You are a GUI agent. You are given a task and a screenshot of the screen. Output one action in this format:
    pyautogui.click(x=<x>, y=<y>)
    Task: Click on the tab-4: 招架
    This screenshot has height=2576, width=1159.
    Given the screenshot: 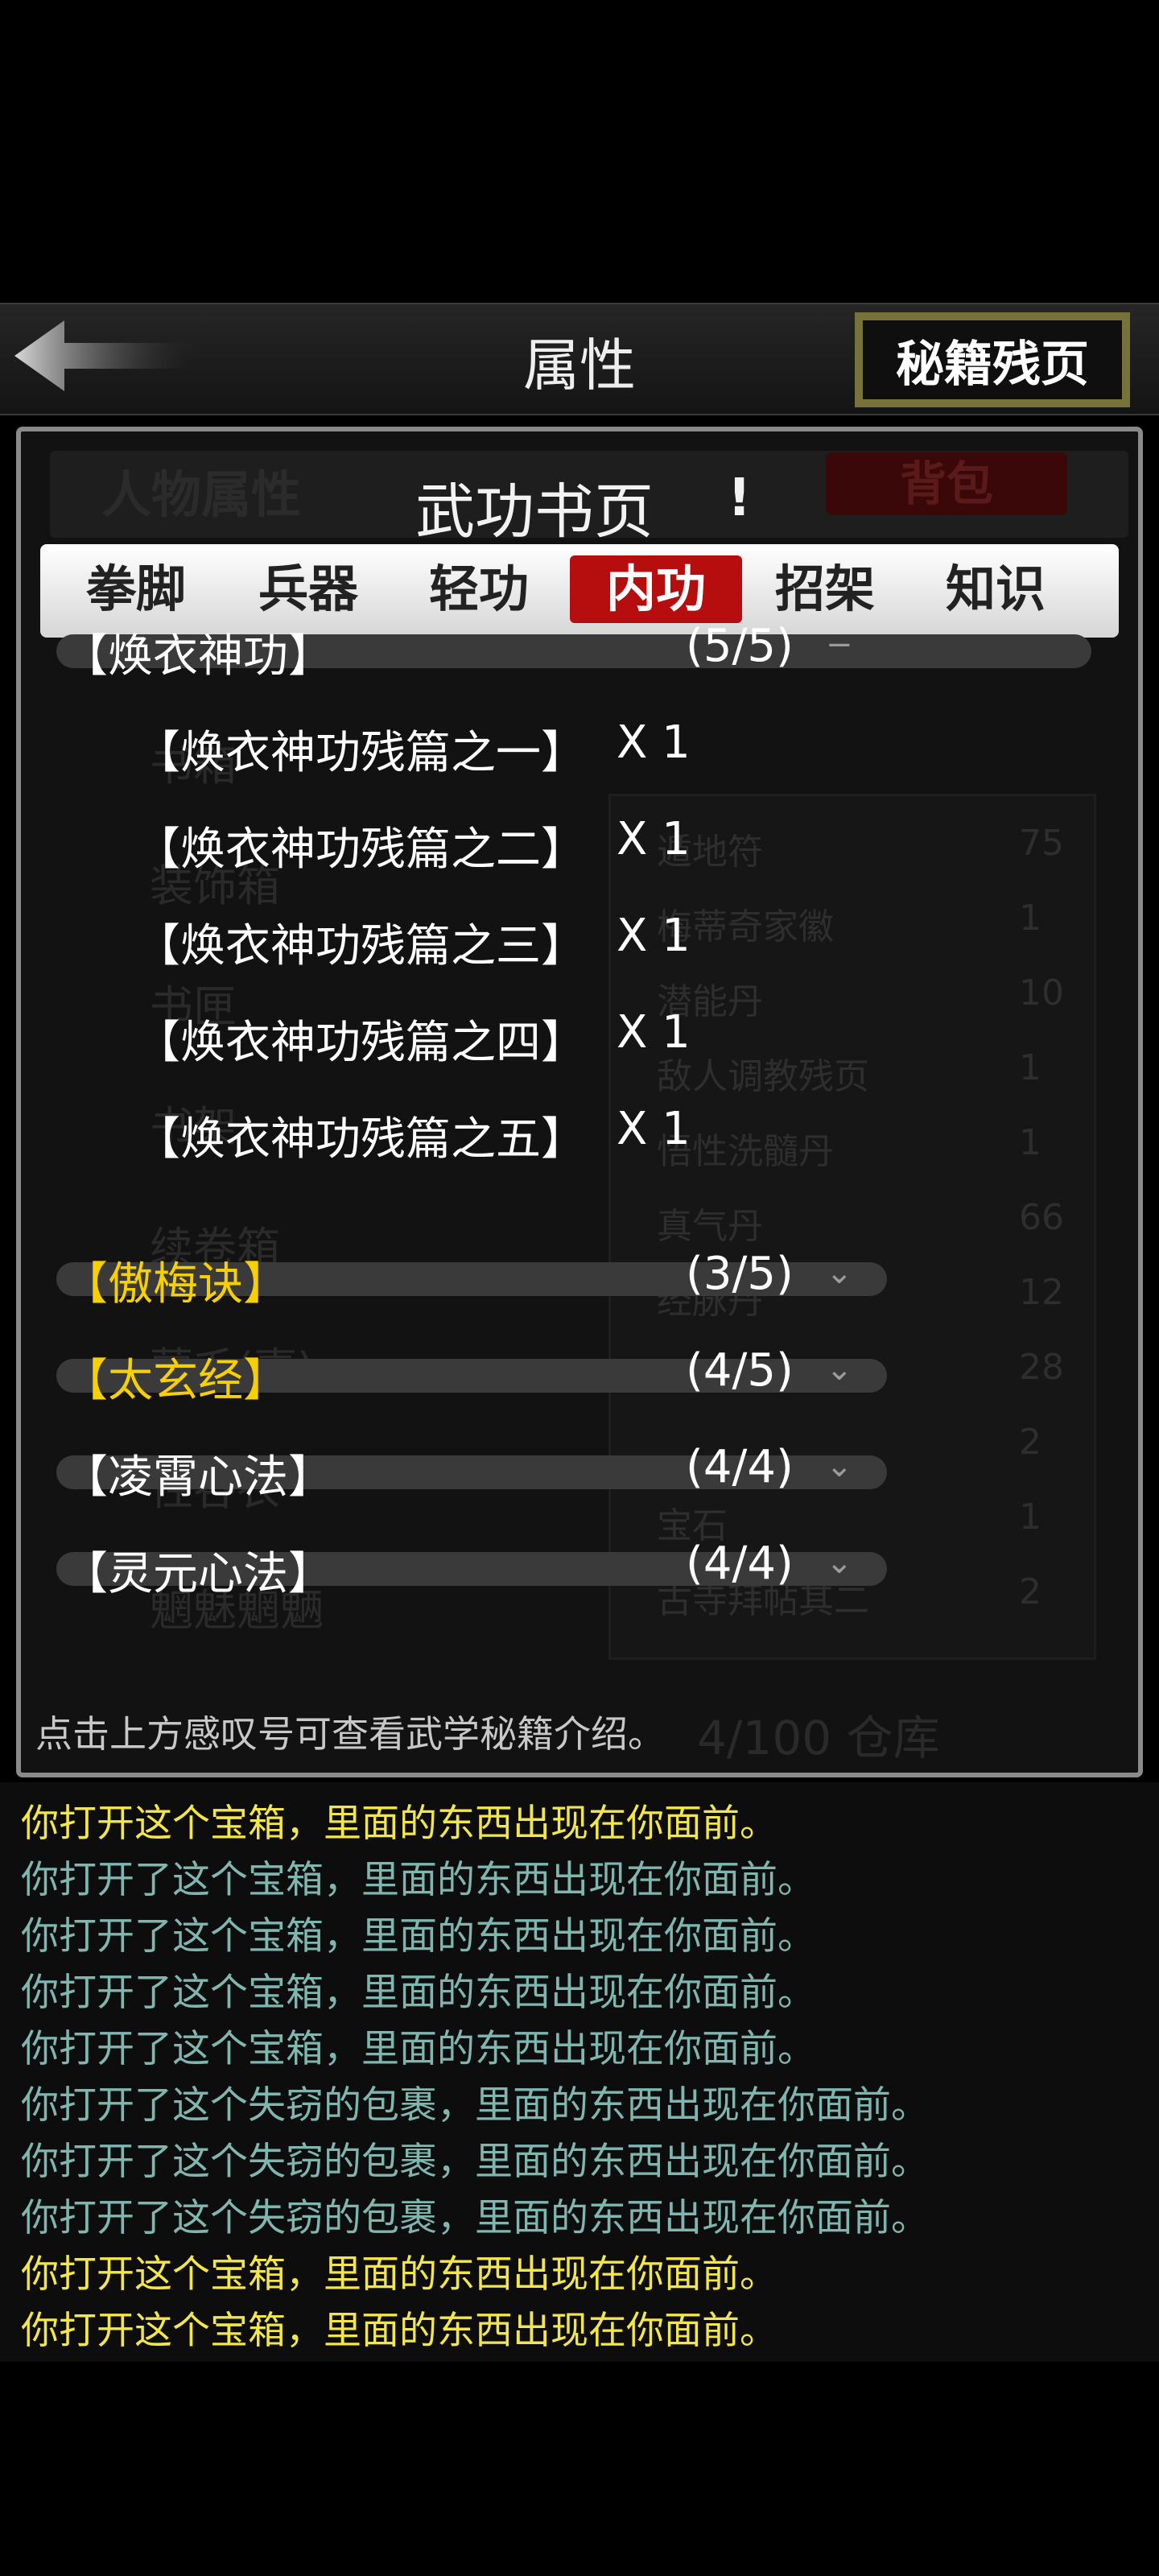 What is the action you would take?
    pyautogui.click(x=825, y=589)
    